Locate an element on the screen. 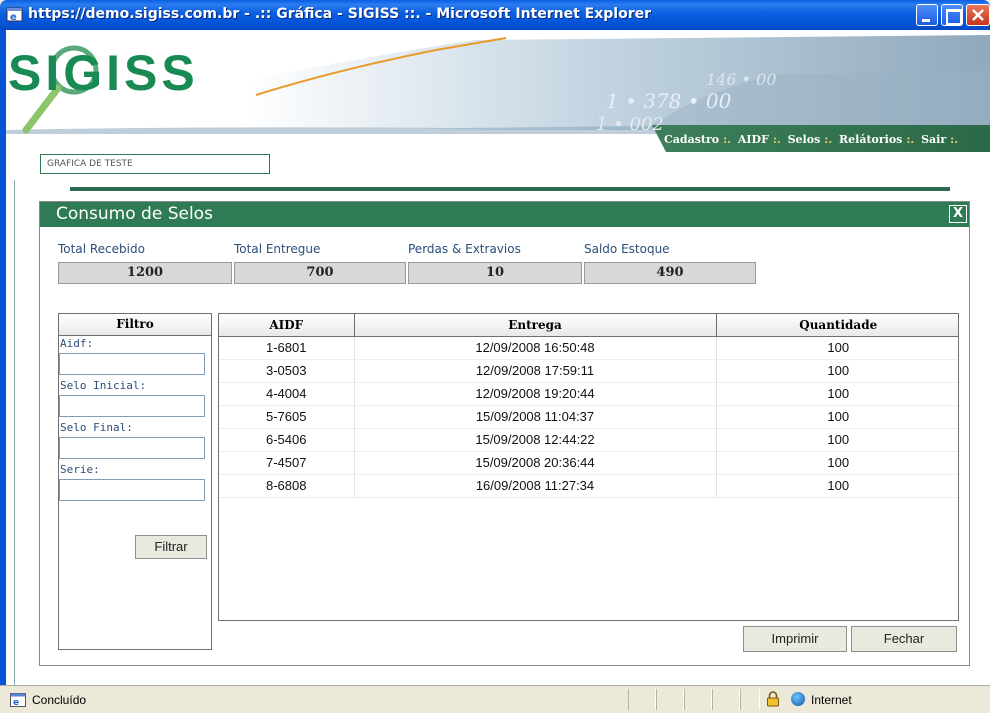  table-row: 3-0503 12/09/2008 17:59:11 100 is located at coordinates (588, 371).